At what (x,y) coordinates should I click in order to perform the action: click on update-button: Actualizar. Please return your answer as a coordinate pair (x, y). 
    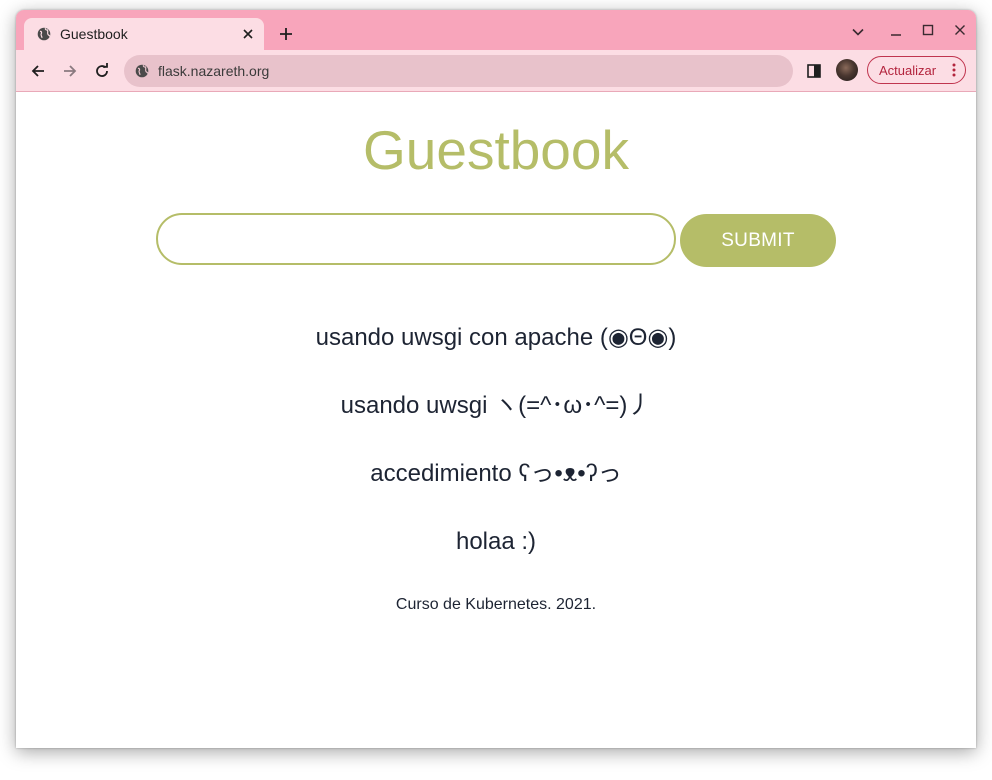
    Looking at the image, I should click on (916, 70).